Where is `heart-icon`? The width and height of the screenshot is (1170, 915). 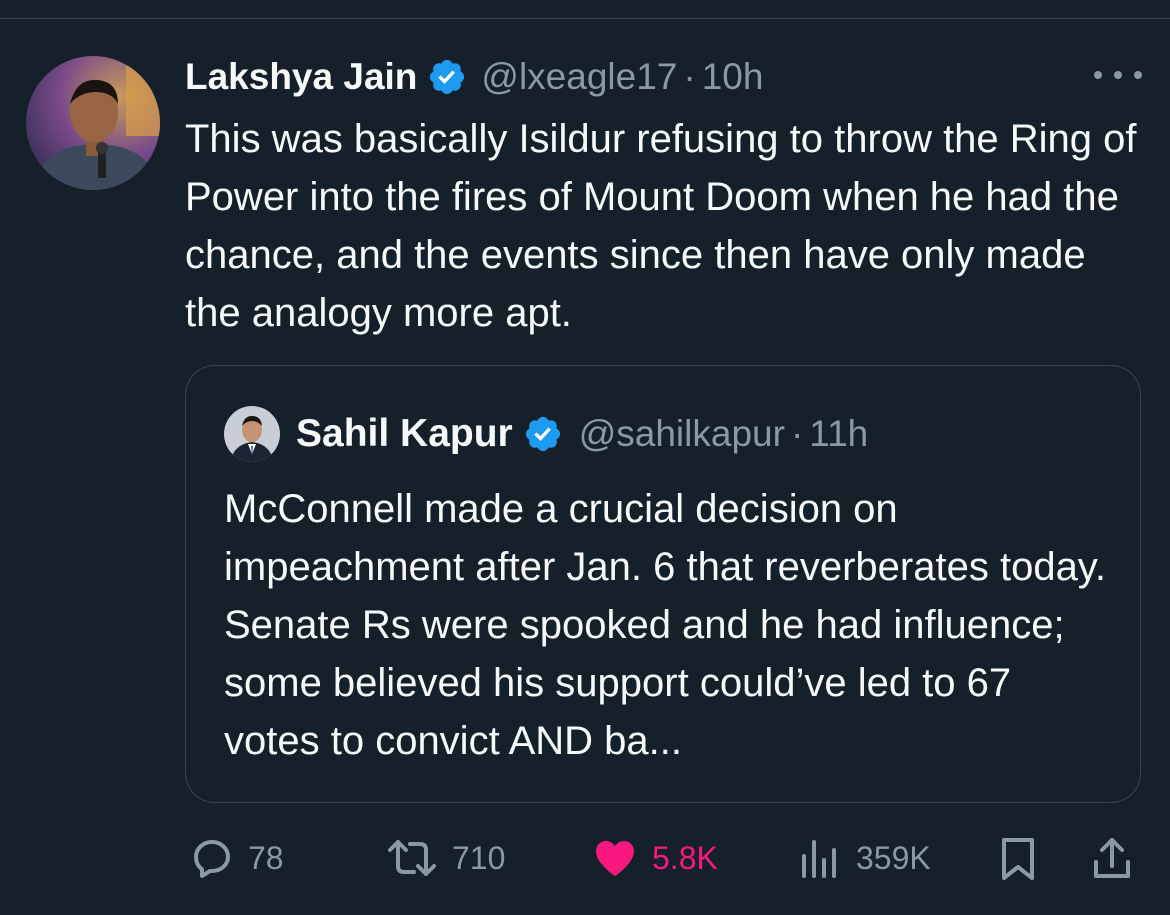
heart-icon is located at coordinates (615, 858).